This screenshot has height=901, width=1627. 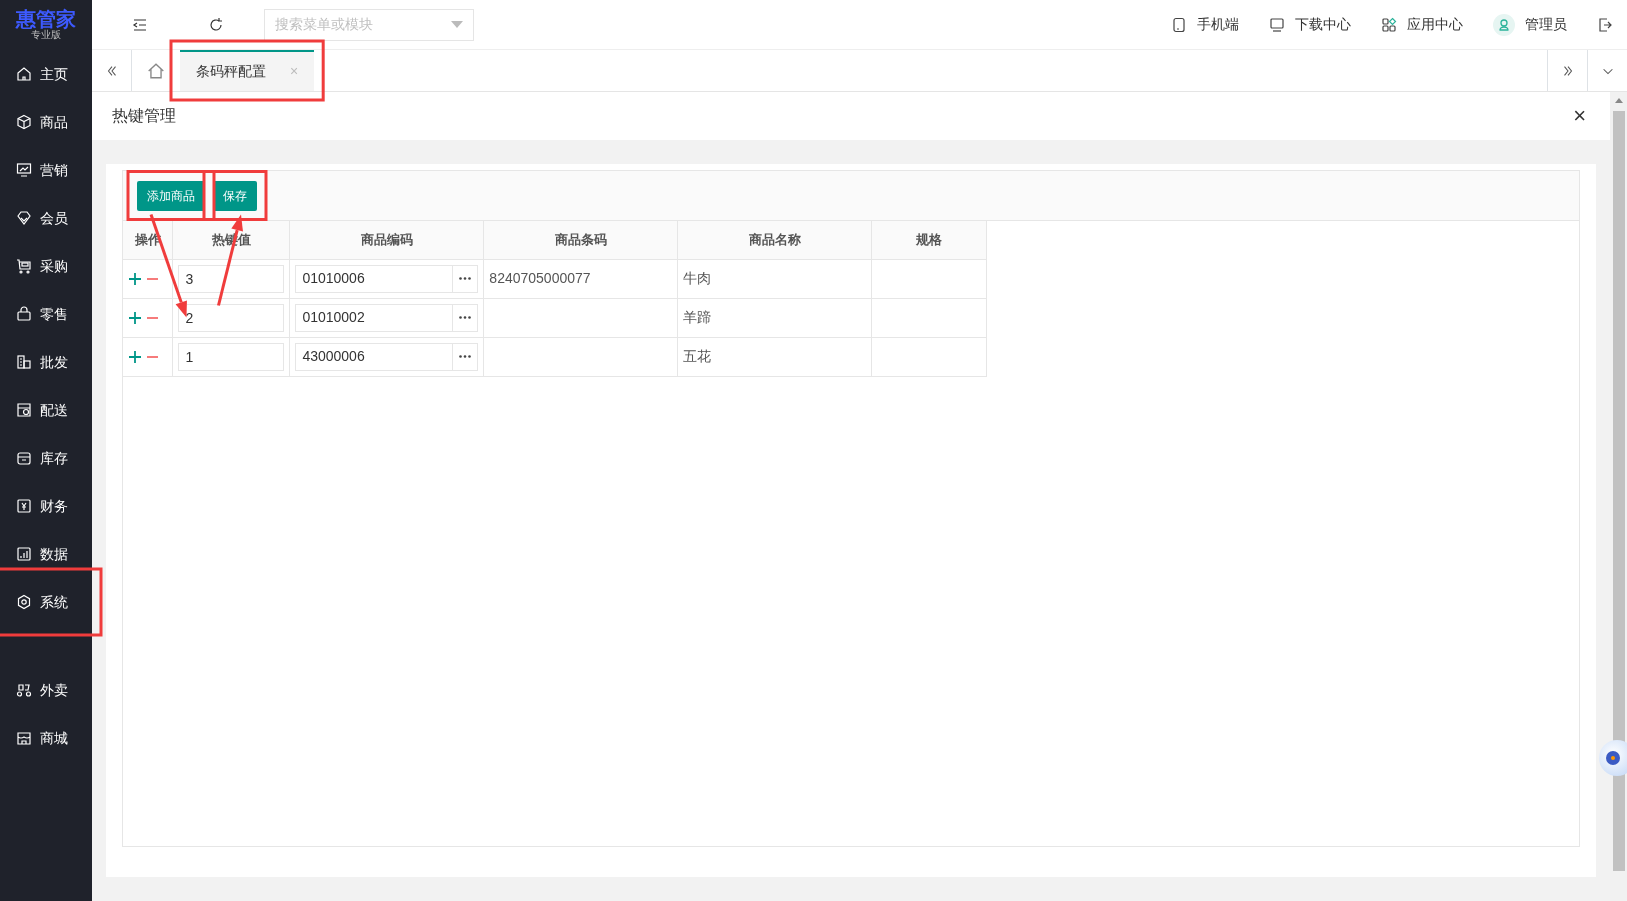 What do you see at coordinates (580, 240) in the screenshot?
I see `column-header: 商品条码` at bounding box center [580, 240].